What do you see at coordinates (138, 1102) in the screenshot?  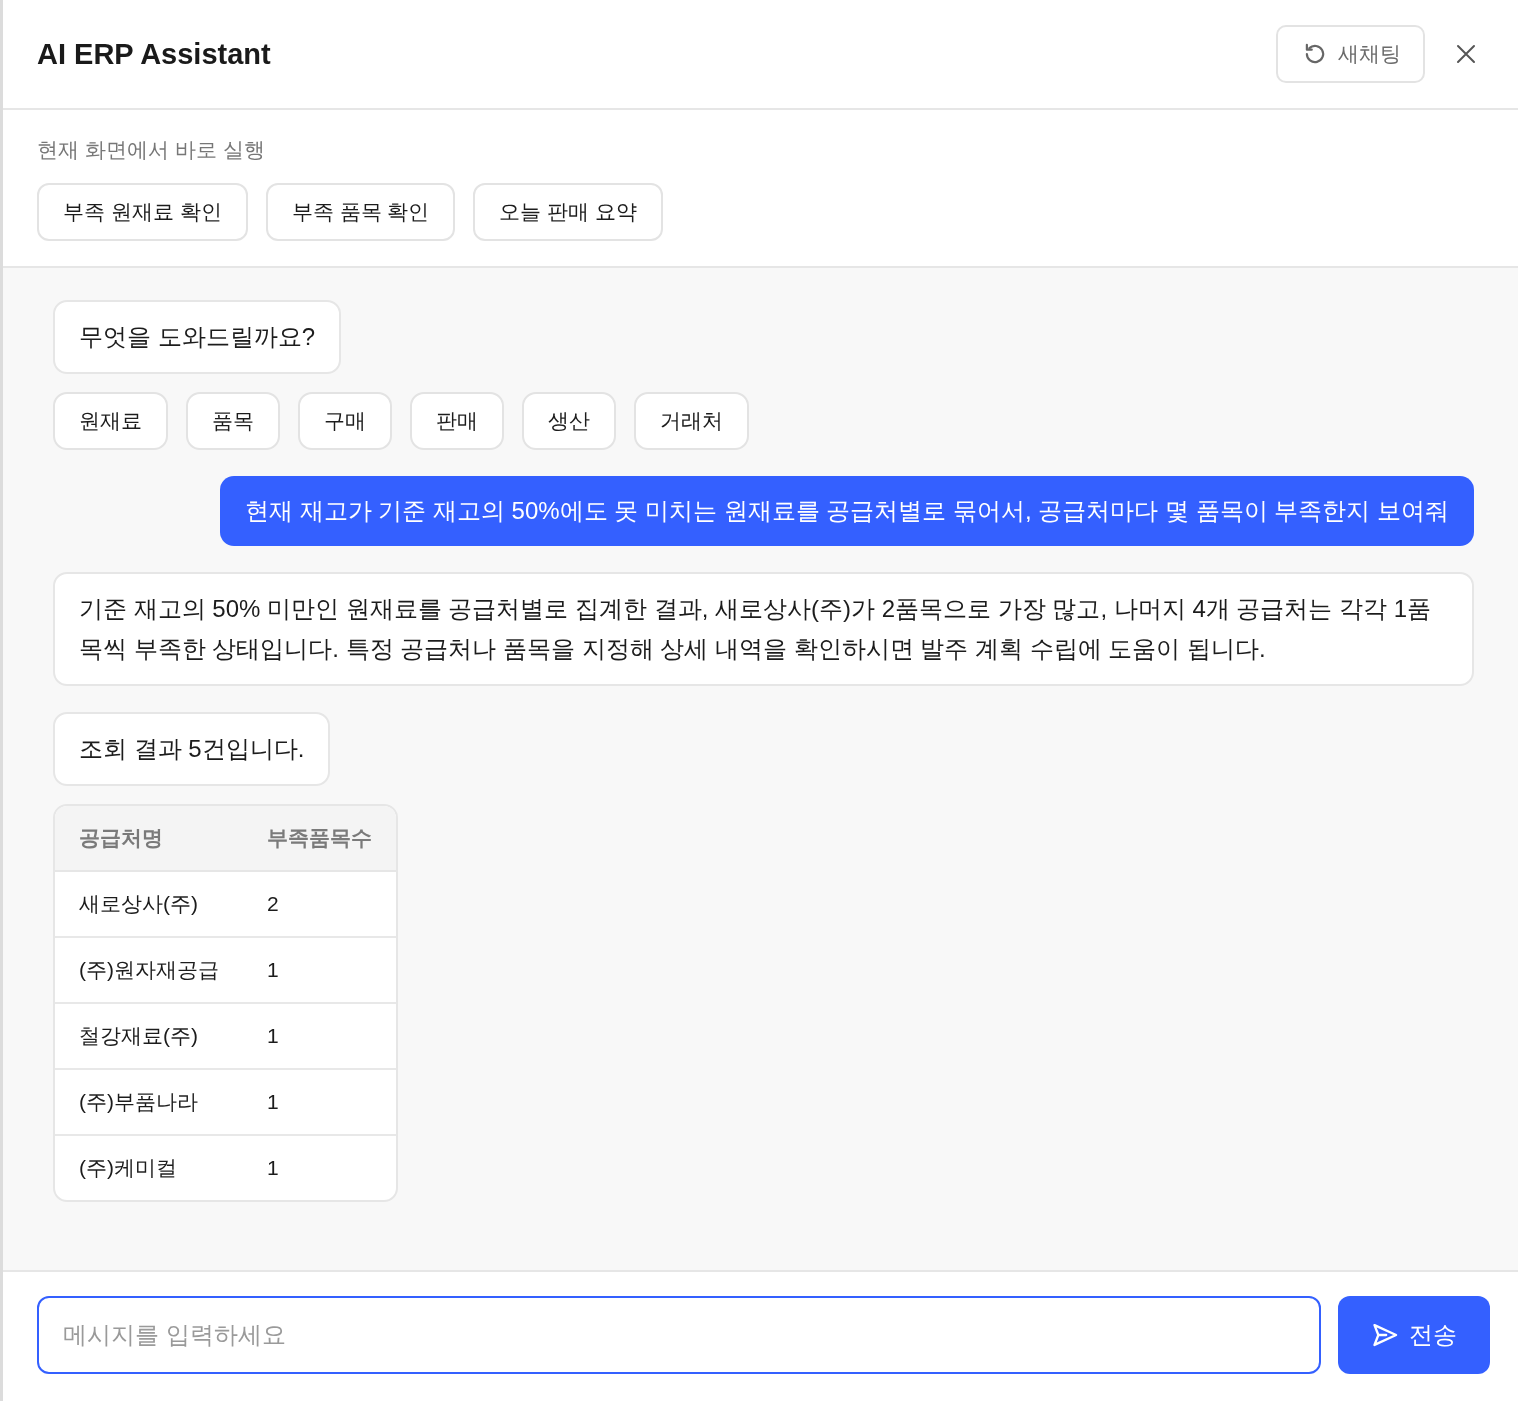 I see `table-cell-text: (주)부품나라` at bounding box center [138, 1102].